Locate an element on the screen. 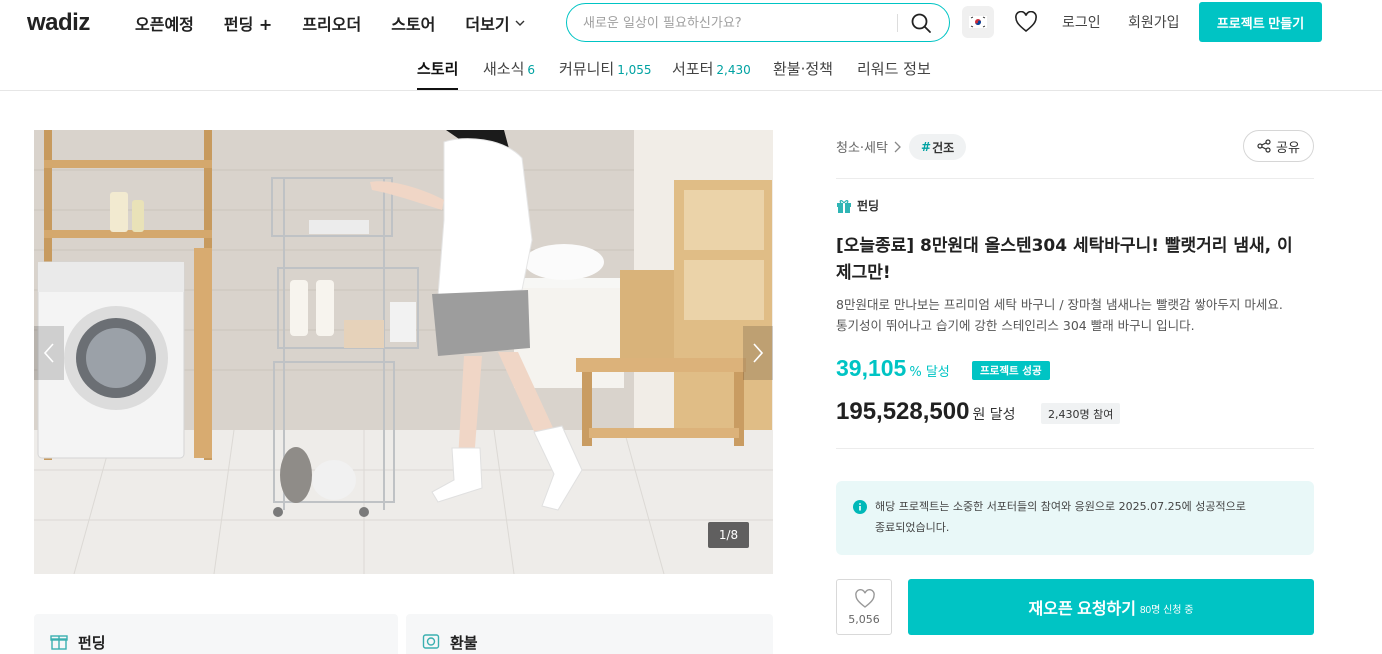 The image size is (1382, 654). refund-card-title: 환불 is located at coordinates (464, 643).